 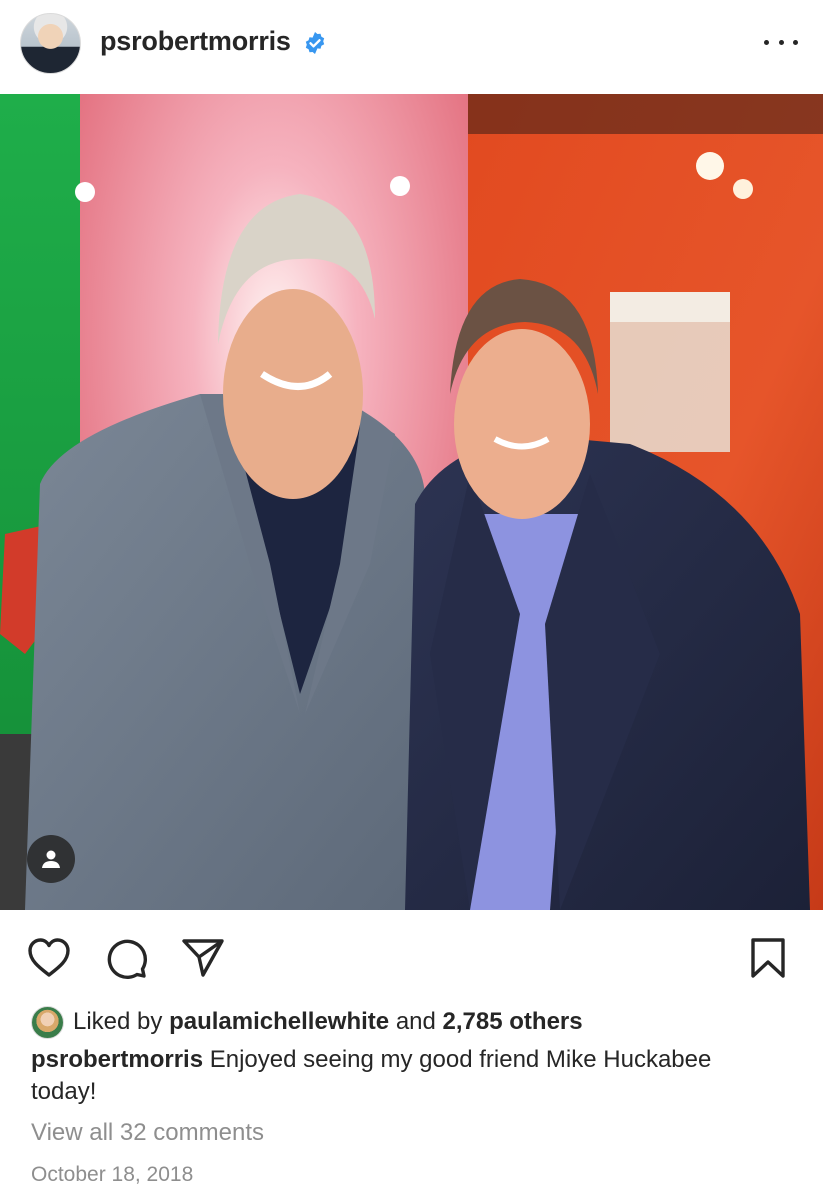 I want to click on post-username: psrobertmorris, so click(x=195, y=41).